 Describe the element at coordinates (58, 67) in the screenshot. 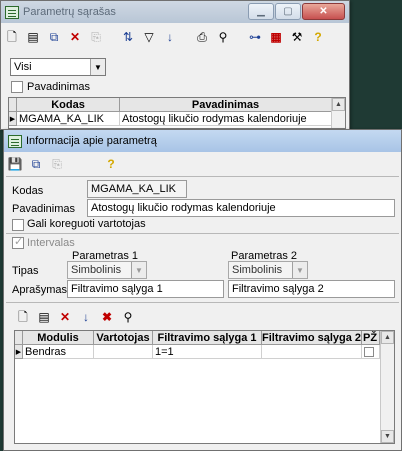

I see `filter-select: Visi ▼` at that location.